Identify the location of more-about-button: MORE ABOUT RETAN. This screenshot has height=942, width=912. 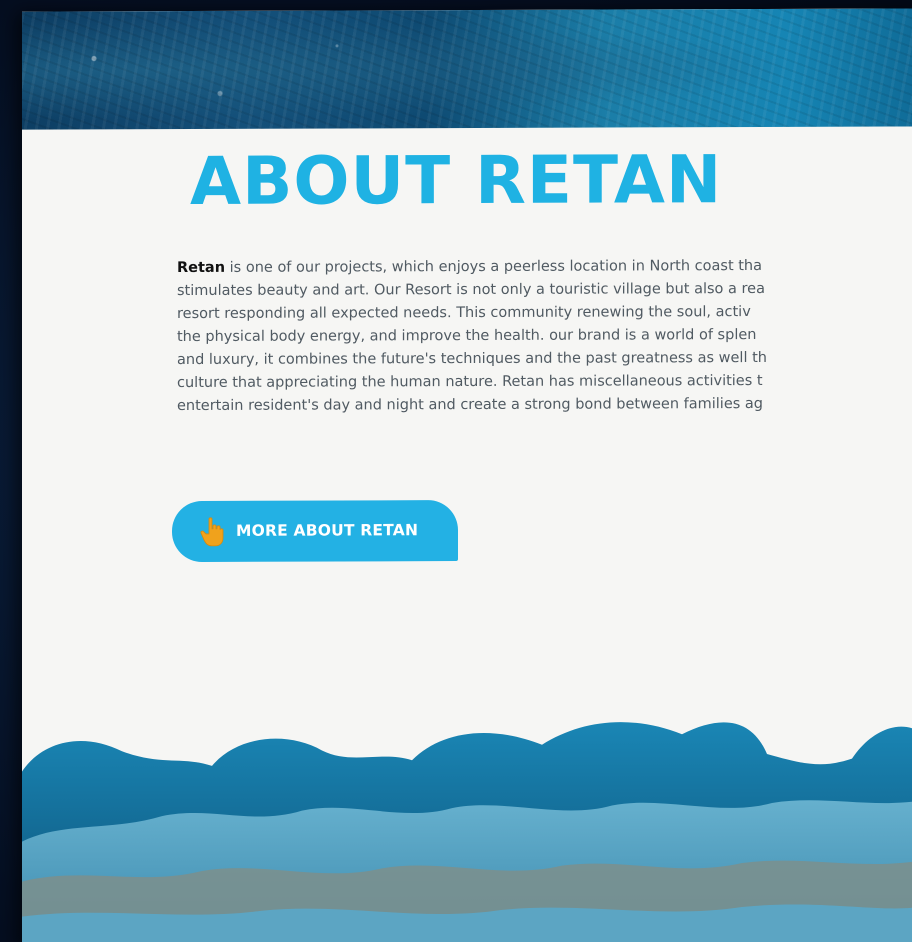
(315, 531).